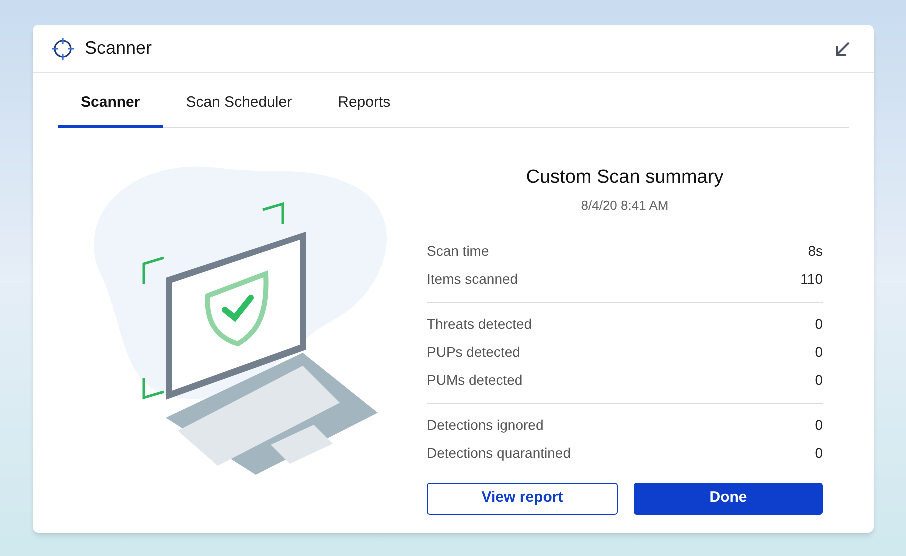 Image resolution: width=906 pixels, height=556 pixels. What do you see at coordinates (472, 279) in the screenshot?
I see `row-label: Items scanned` at bounding box center [472, 279].